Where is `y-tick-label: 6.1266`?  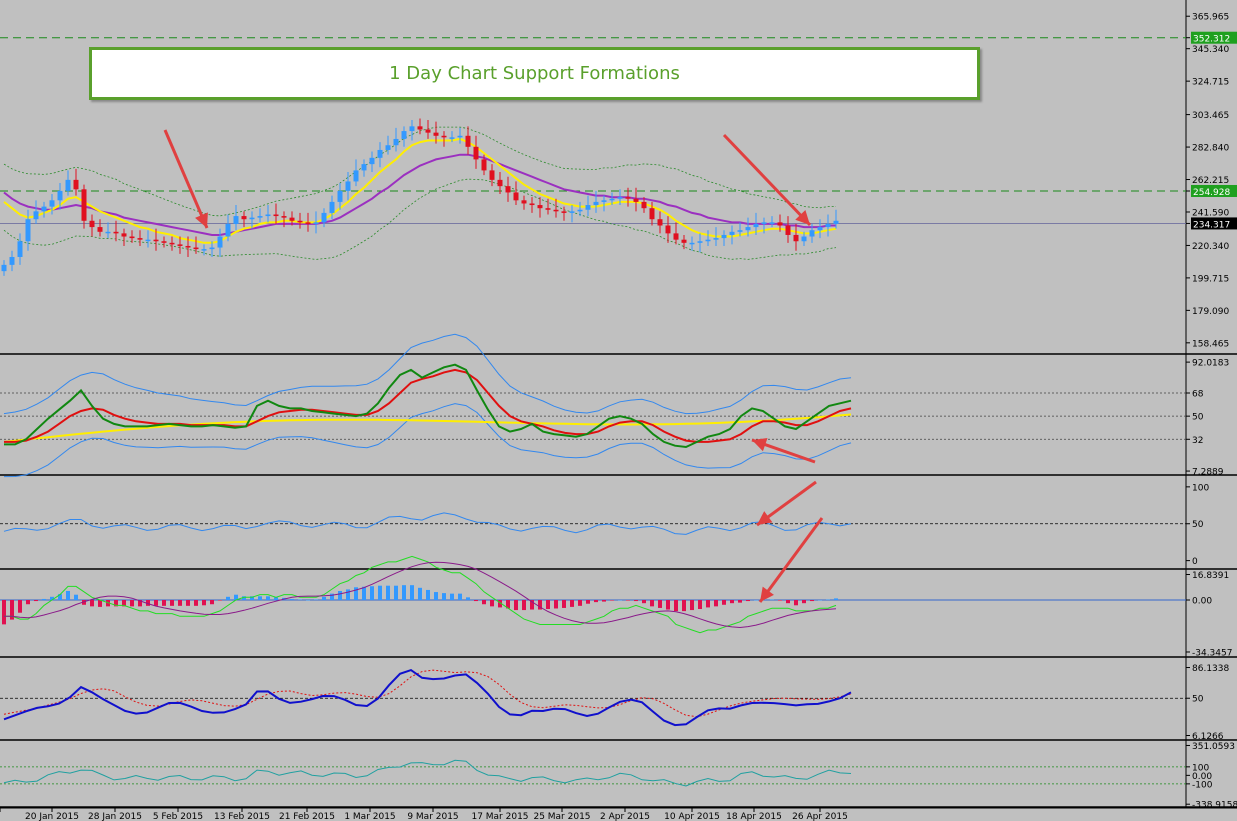
y-tick-label: 6.1266 is located at coordinates (1208, 737).